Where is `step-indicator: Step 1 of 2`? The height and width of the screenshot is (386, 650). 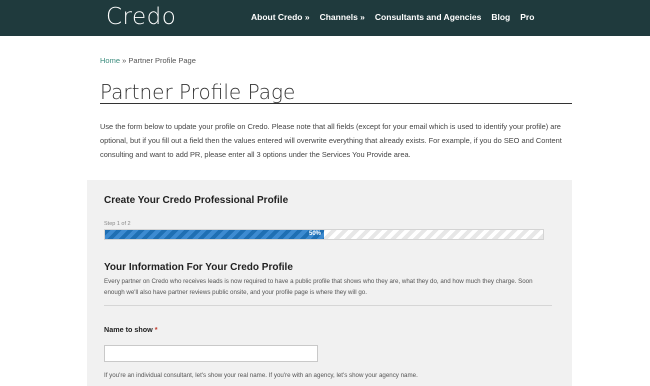 step-indicator: Step 1 of 2 is located at coordinates (117, 224).